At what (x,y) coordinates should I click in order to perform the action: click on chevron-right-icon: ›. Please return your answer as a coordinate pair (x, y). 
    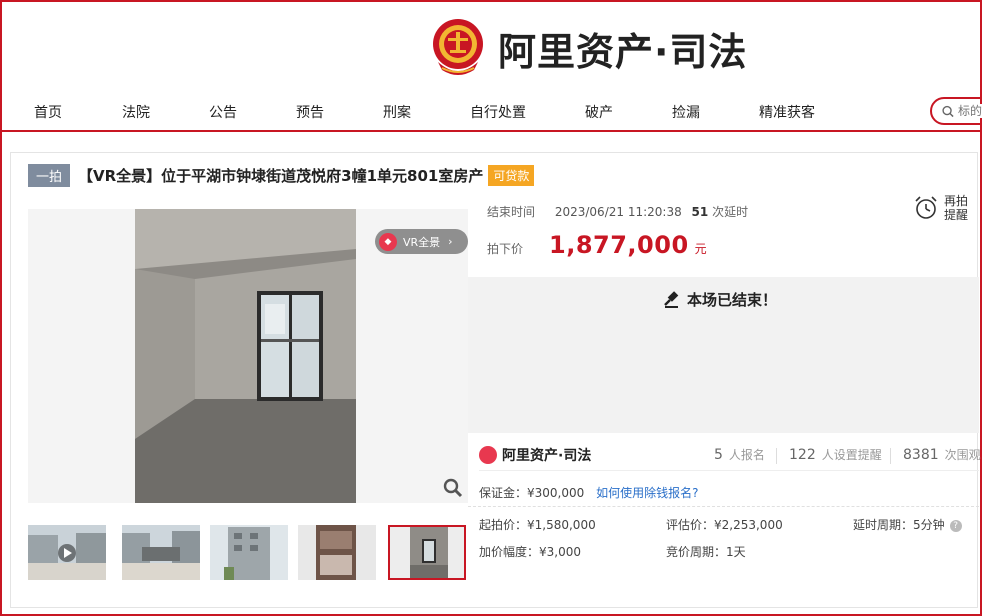
    Looking at the image, I should click on (450, 241).